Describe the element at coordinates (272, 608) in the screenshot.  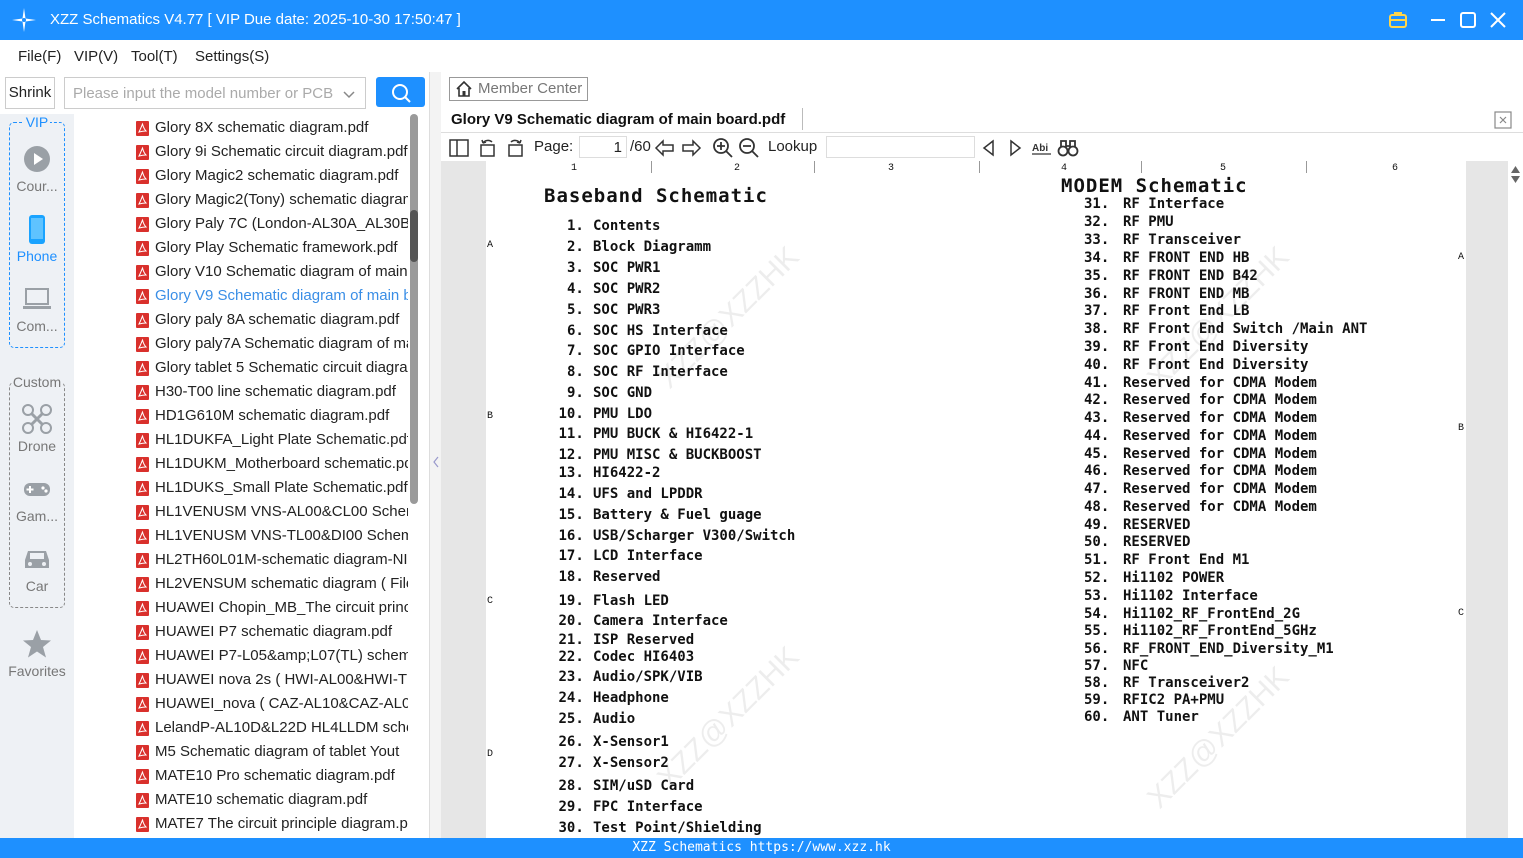
I see `file-list-item: HUAWEI Chopin_MB_The circuit principle` at that location.